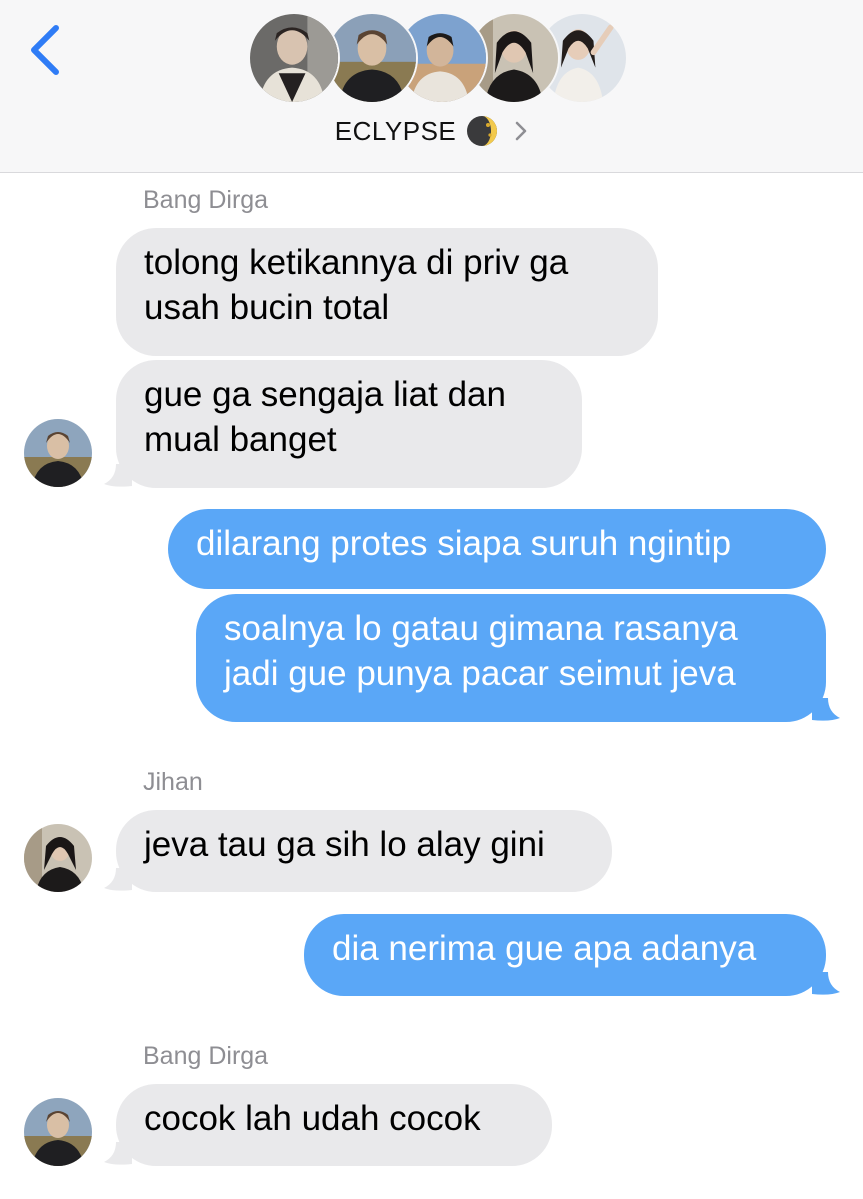 Image resolution: width=863 pixels, height=1199 pixels. What do you see at coordinates (521, 131) in the screenshot?
I see `chevron-right-icon` at bounding box center [521, 131].